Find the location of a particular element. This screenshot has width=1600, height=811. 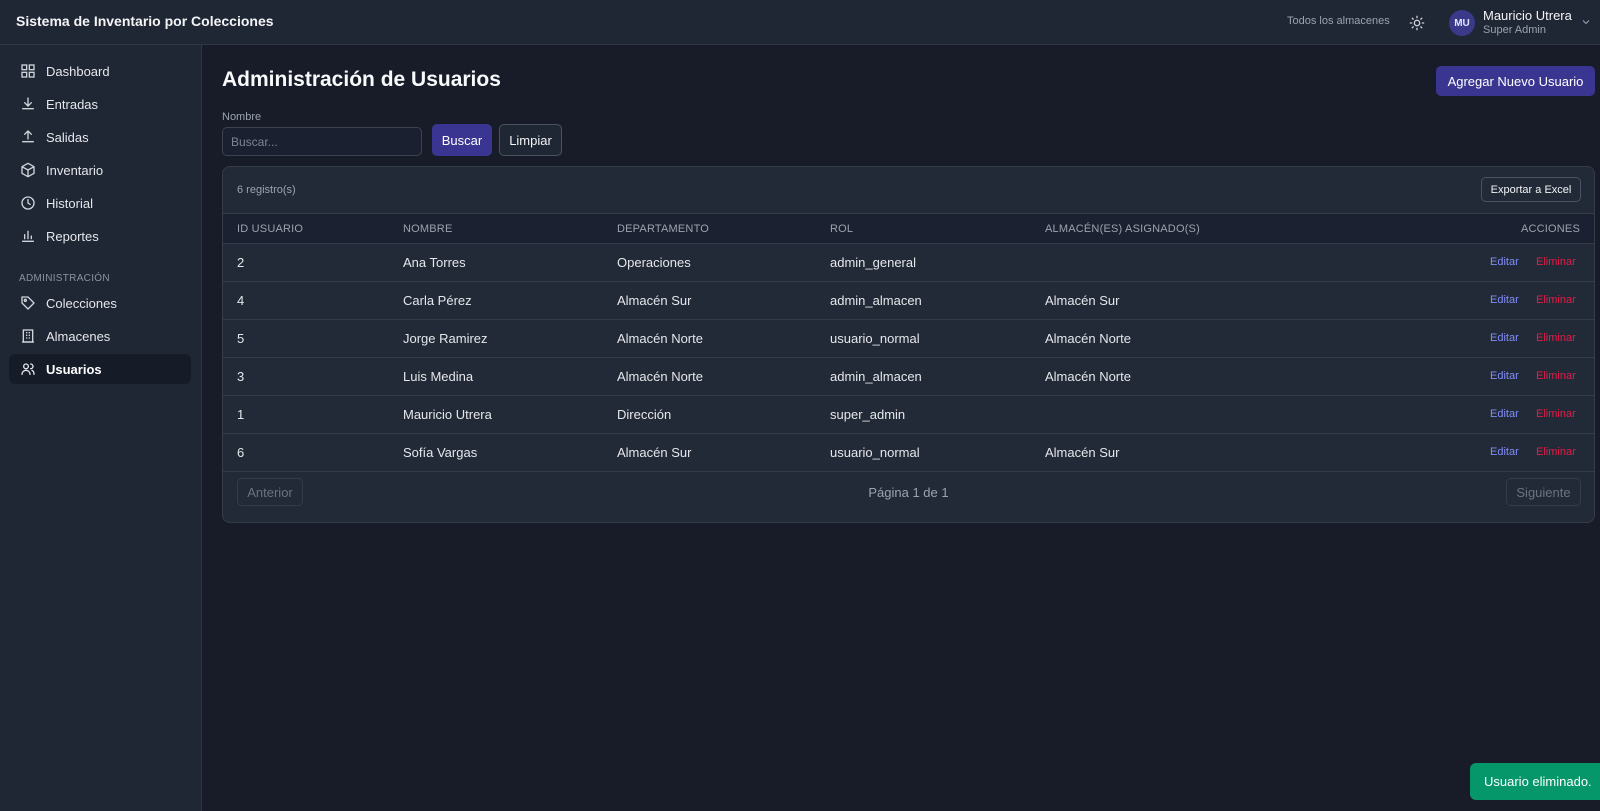

search-button: Buscar is located at coordinates (462, 140).